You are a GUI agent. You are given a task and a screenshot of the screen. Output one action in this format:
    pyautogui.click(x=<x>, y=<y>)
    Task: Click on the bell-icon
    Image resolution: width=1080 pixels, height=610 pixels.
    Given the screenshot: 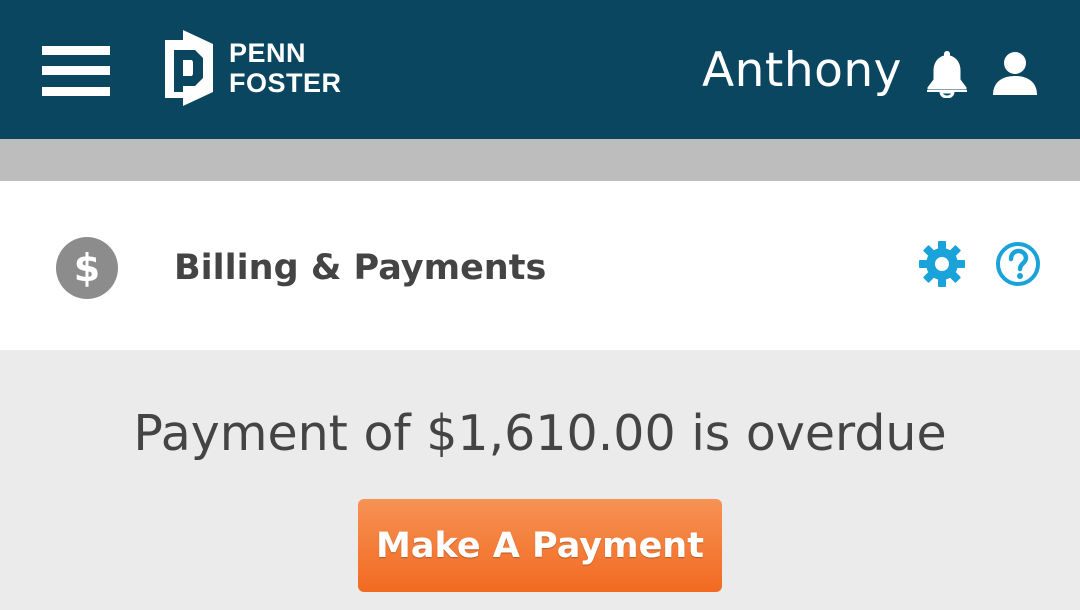 What is the action you would take?
    pyautogui.click(x=947, y=73)
    